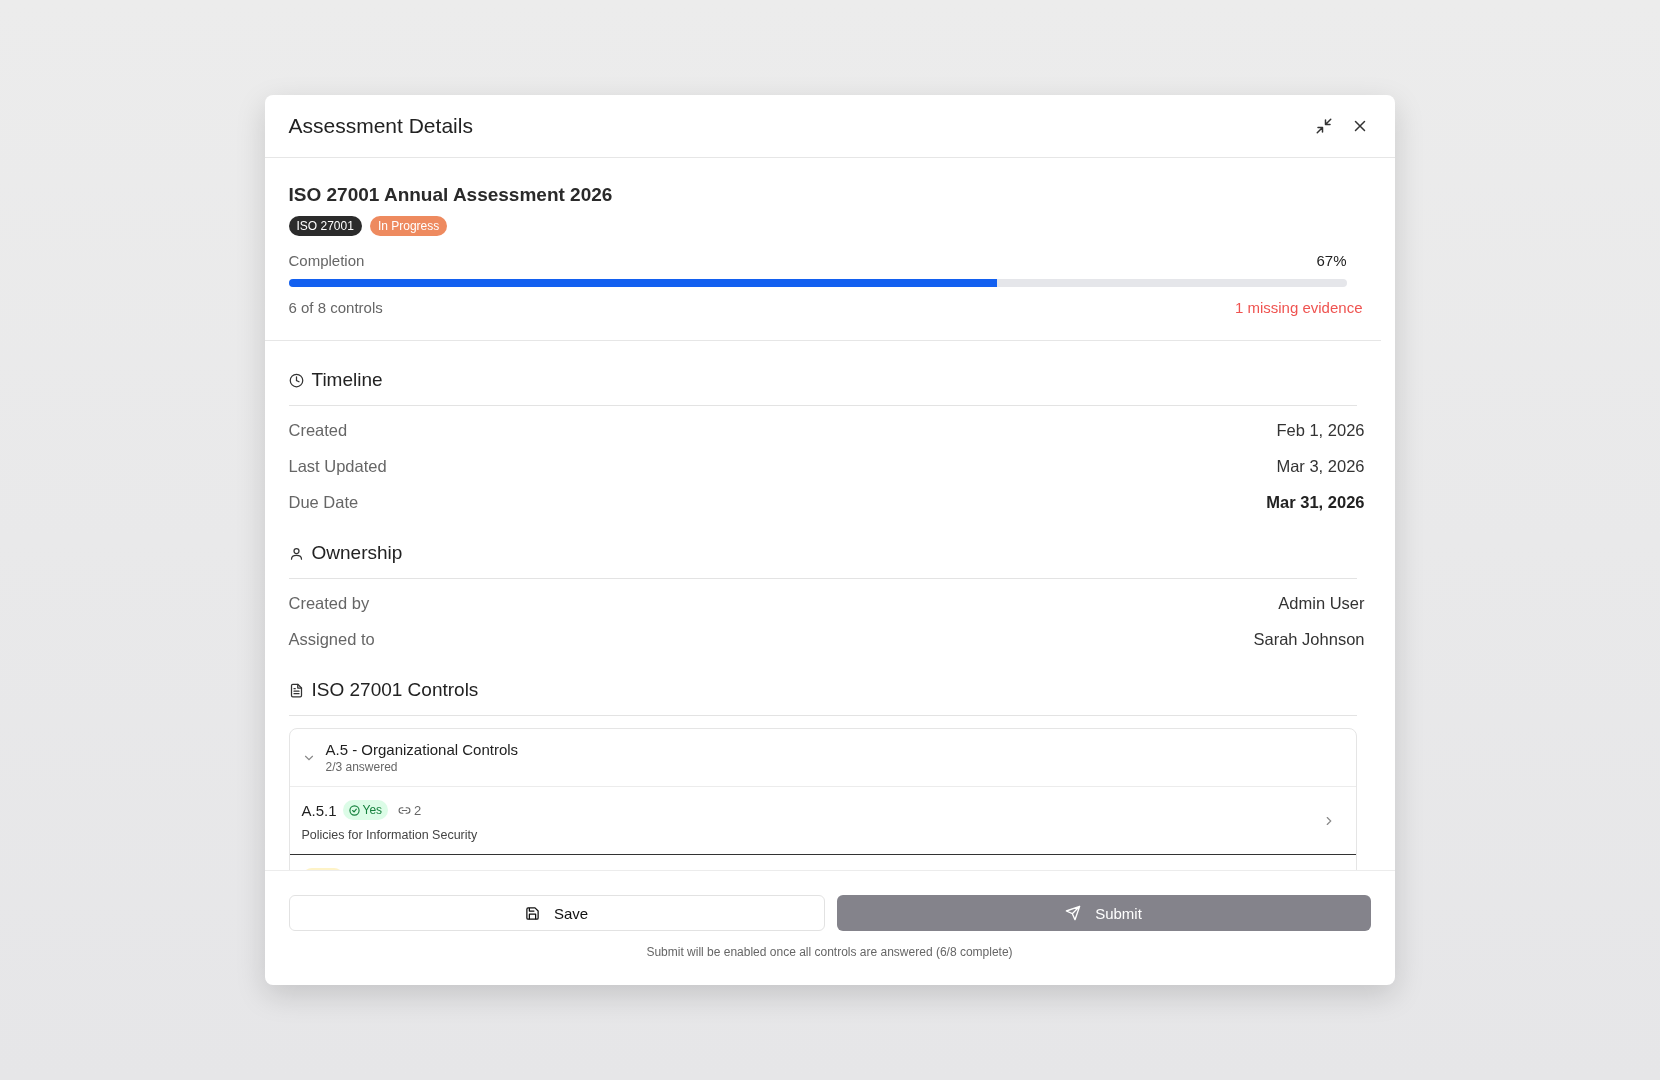 The image size is (1660, 1080). What do you see at coordinates (1298, 307) in the screenshot?
I see `missing-evidence: 1 missing evidence` at bounding box center [1298, 307].